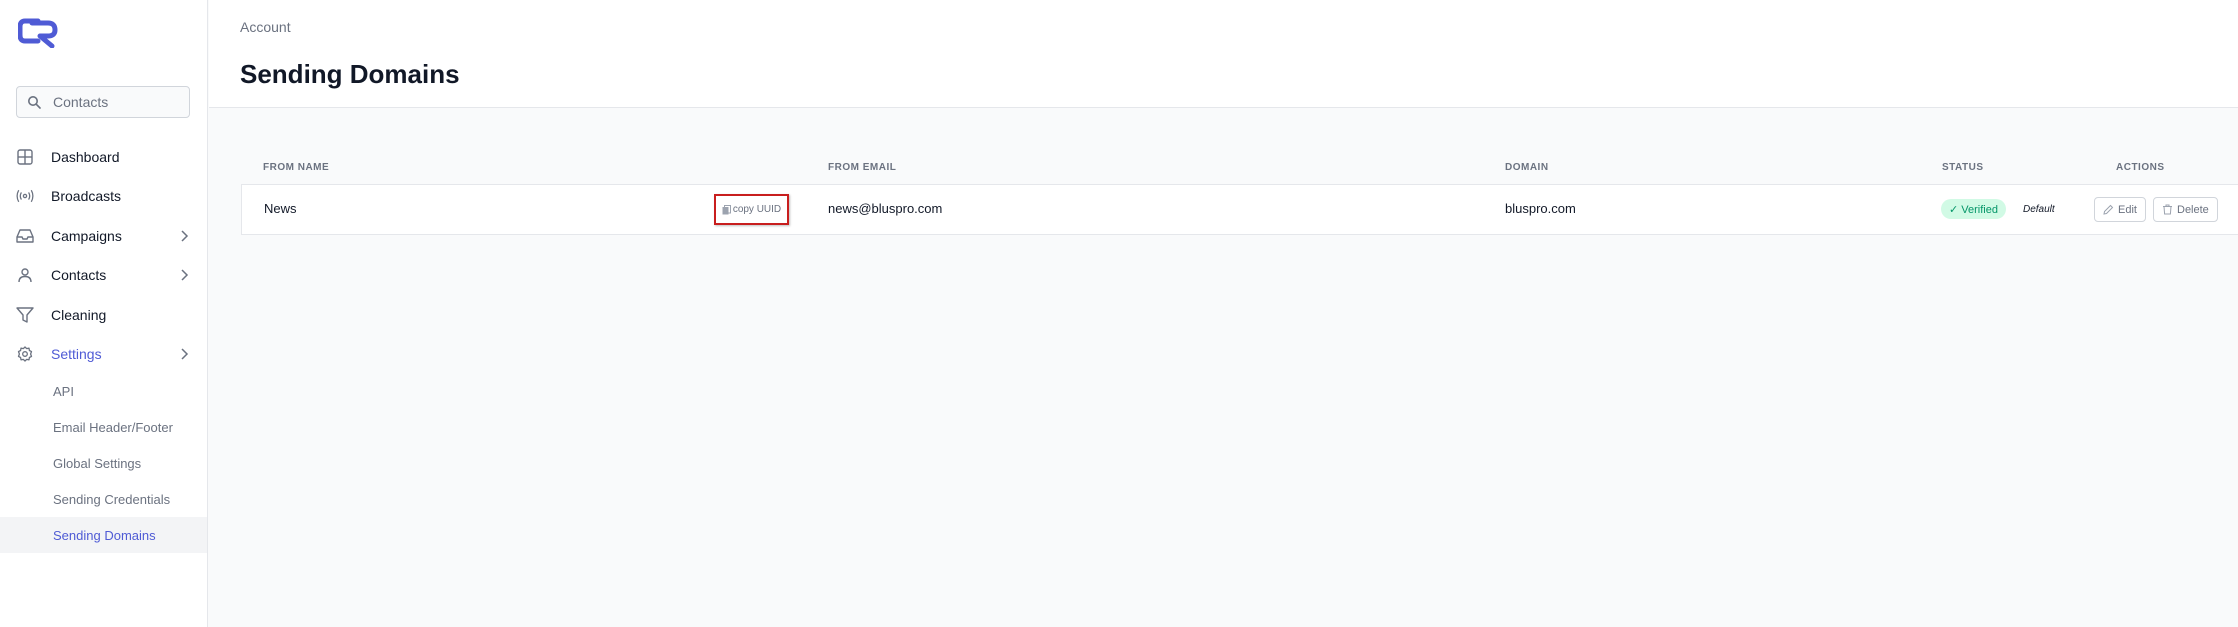 The height and width of the screenshot is (627, 2238). I want to click on column-header-from-name: FROM NAME, so click(296, 167).